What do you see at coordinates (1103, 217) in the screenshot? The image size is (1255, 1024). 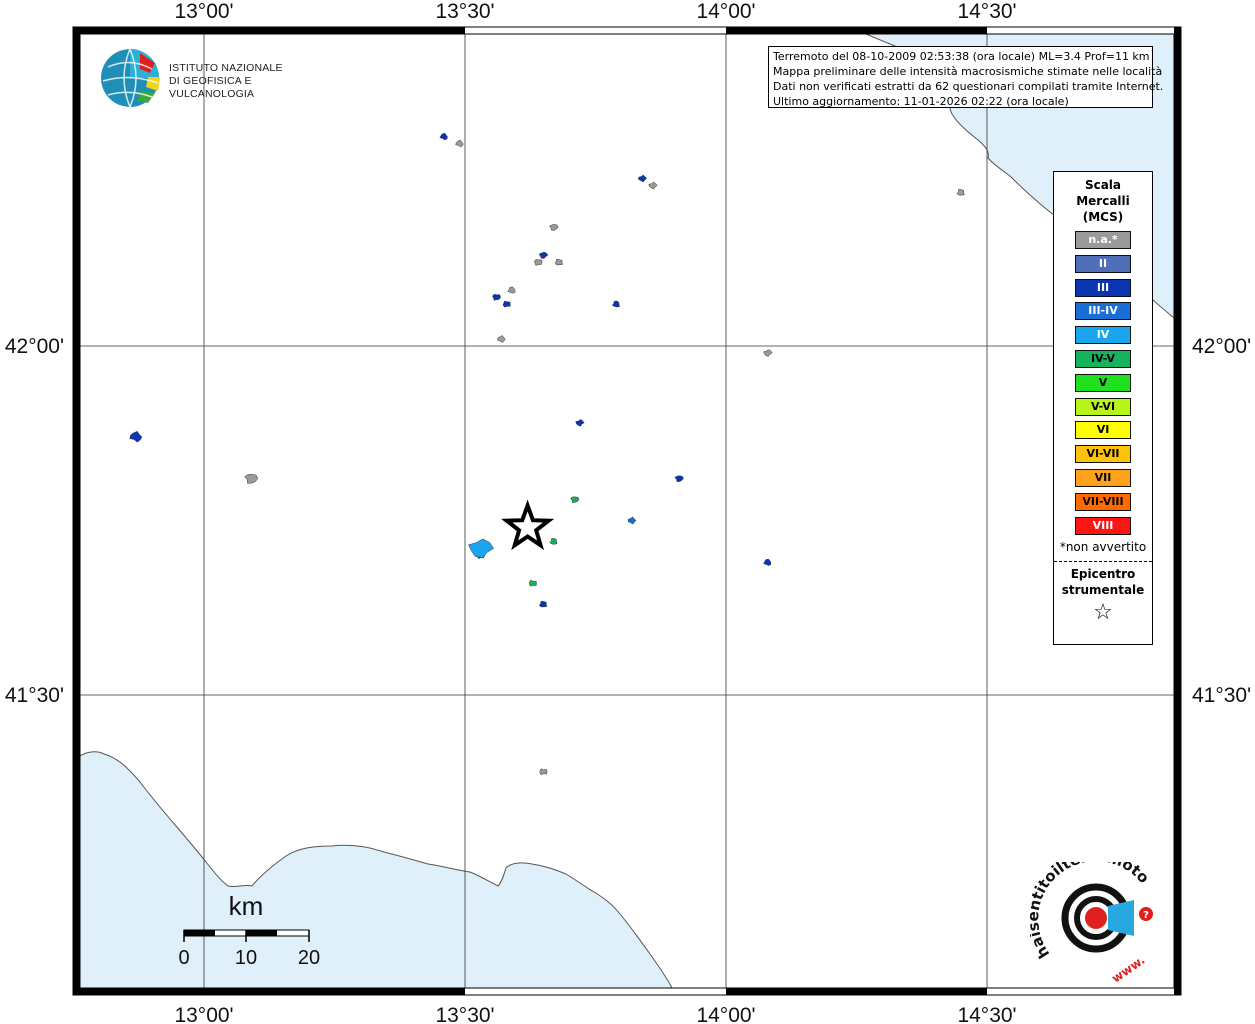 I see `legend-title-line3: (MCS)` at bounding box center [1103, 217].